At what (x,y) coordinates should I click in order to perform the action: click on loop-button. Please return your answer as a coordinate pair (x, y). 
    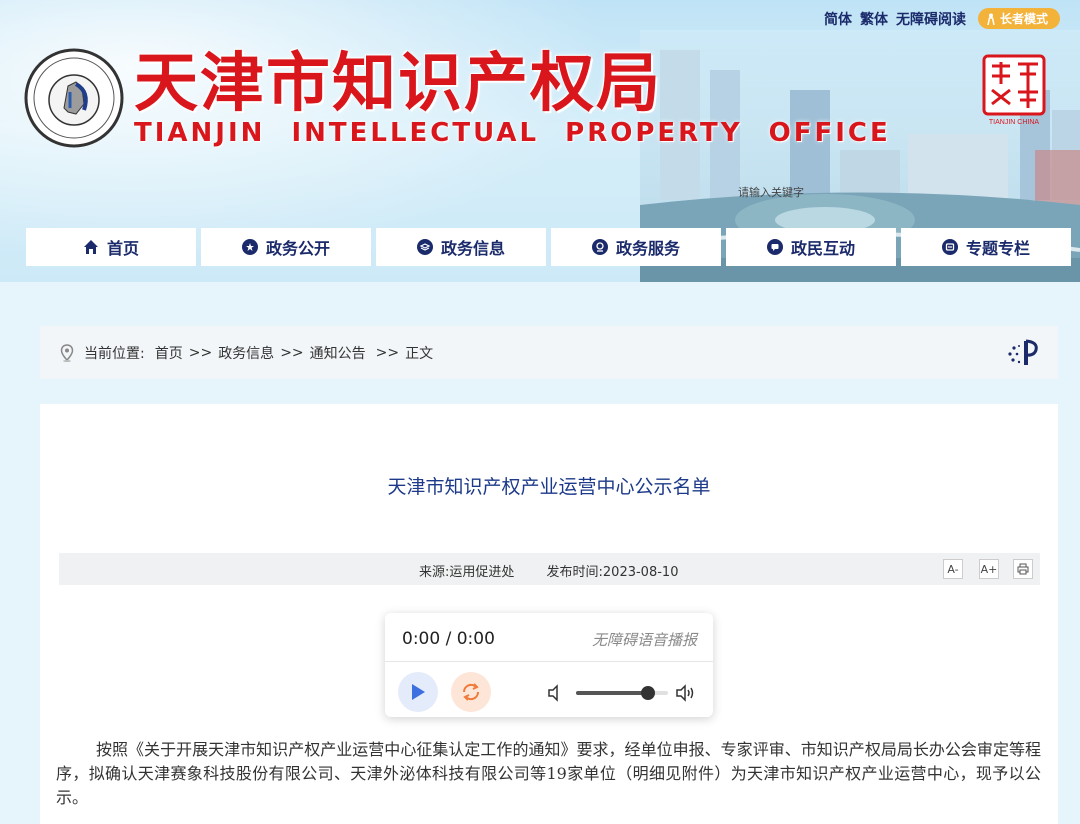
    Looking at the image, I should click on (471, 692).